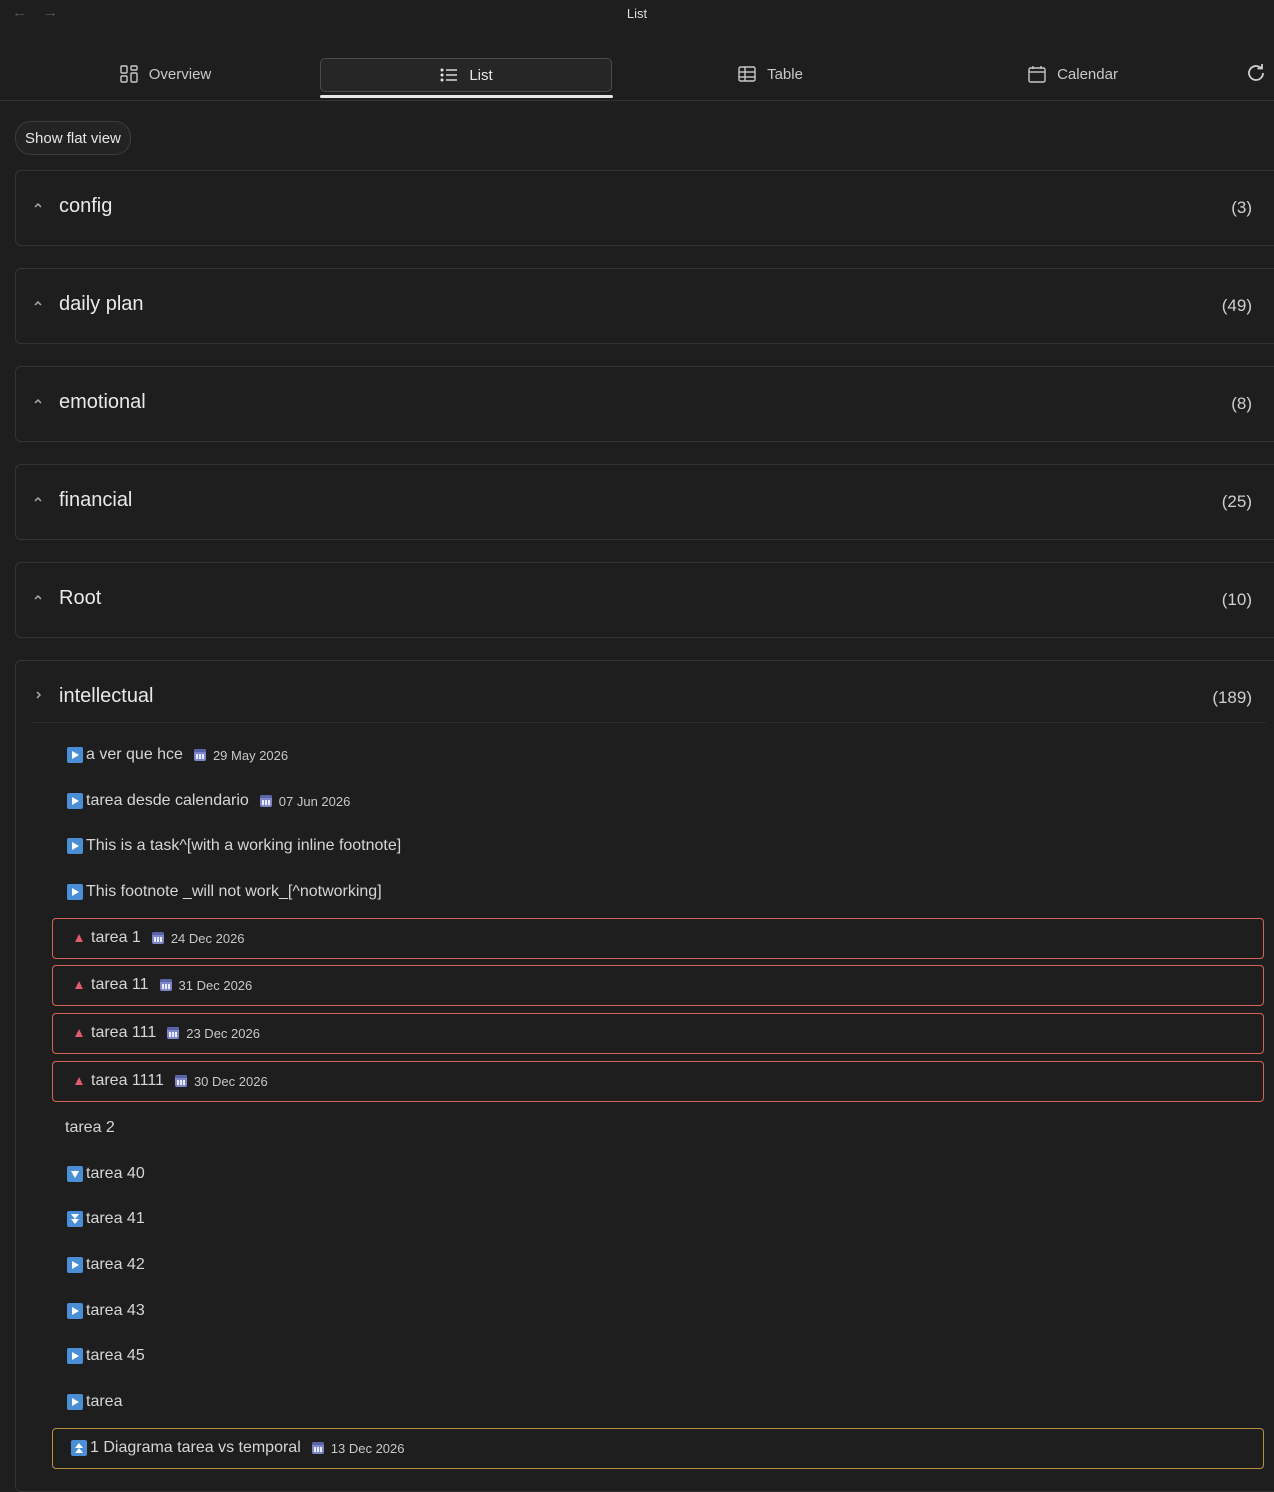  What do you see at coordinates (637, 76) in the screenshot?
I see `view-tabs: Overview List Table Calendar` at bounding box center [637, 76].